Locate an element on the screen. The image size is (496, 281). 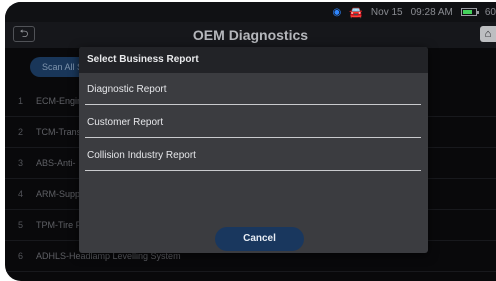
option-label: Collision Industry Report is located at coordinates (141, 155).